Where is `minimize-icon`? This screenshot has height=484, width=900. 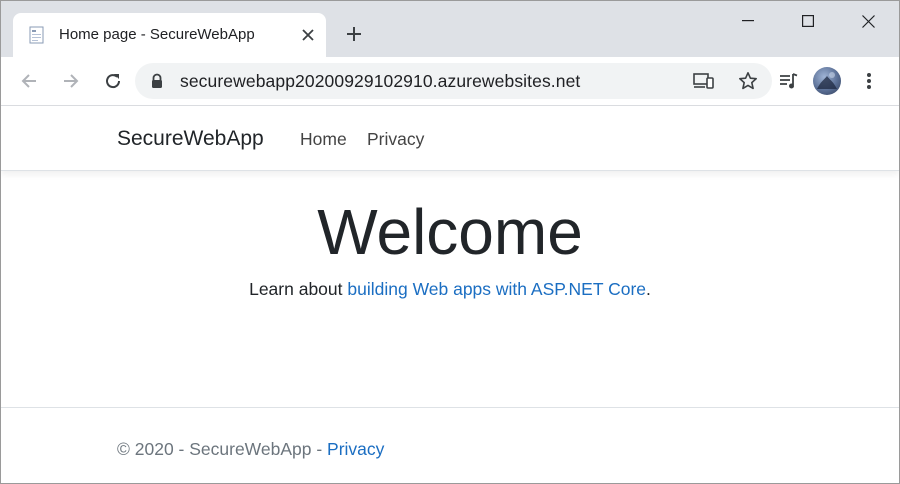
minimize-icon is located at coordinates (748, 21).